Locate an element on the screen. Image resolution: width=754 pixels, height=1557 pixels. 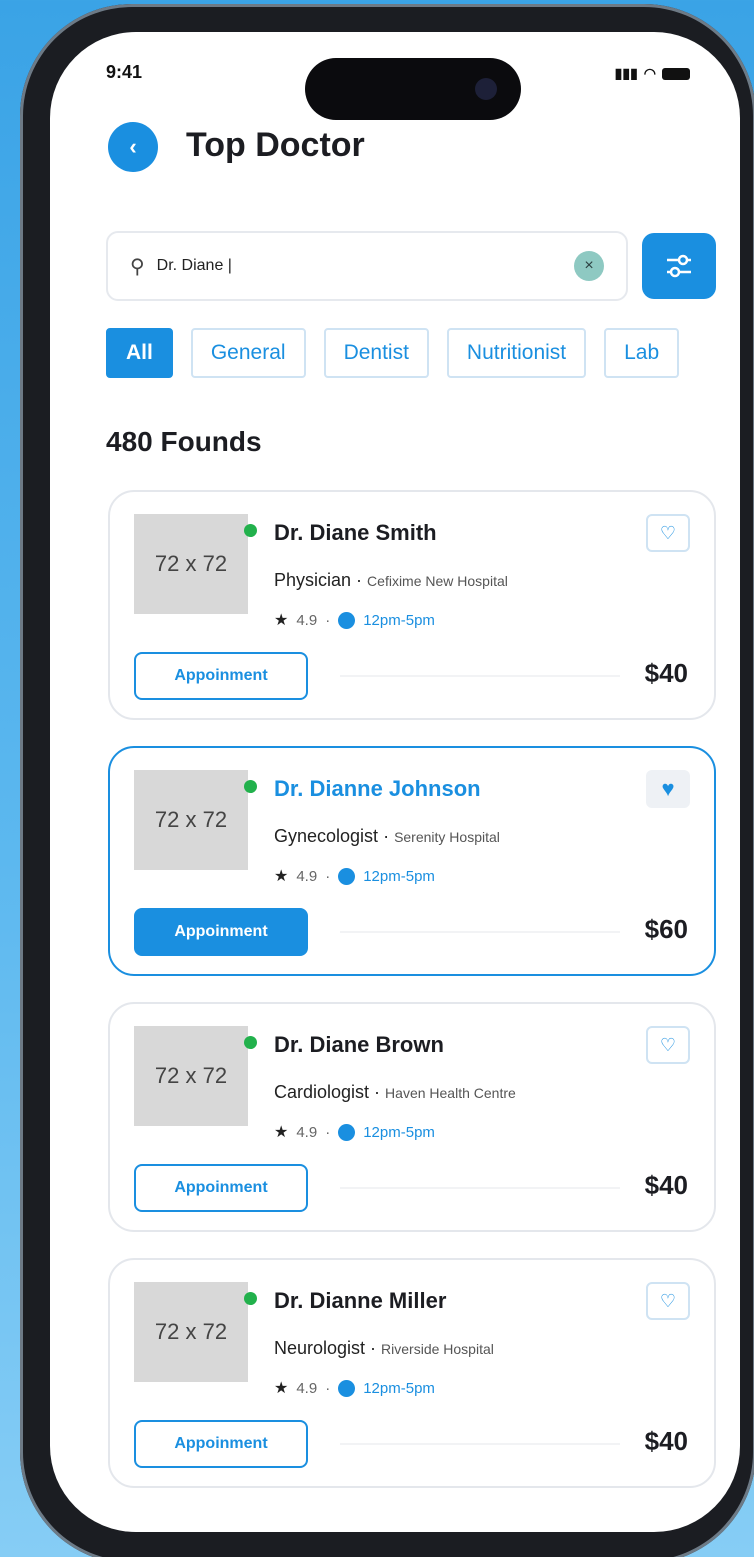
status-icons: ▮▮▮ ◠ is located at coordinates (652, 73).